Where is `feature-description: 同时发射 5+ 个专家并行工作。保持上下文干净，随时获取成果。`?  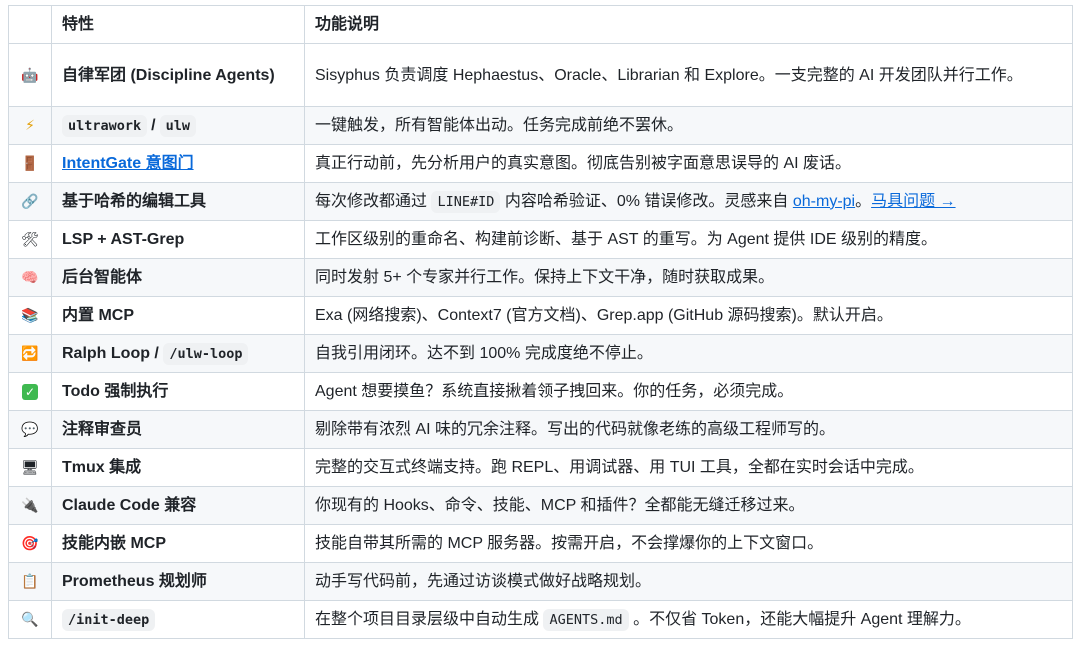
feature-description: 同时发射 5+ 个专家并行工作。保持上下文干净，随时获取成果。 is located at coordinates (688, 277).